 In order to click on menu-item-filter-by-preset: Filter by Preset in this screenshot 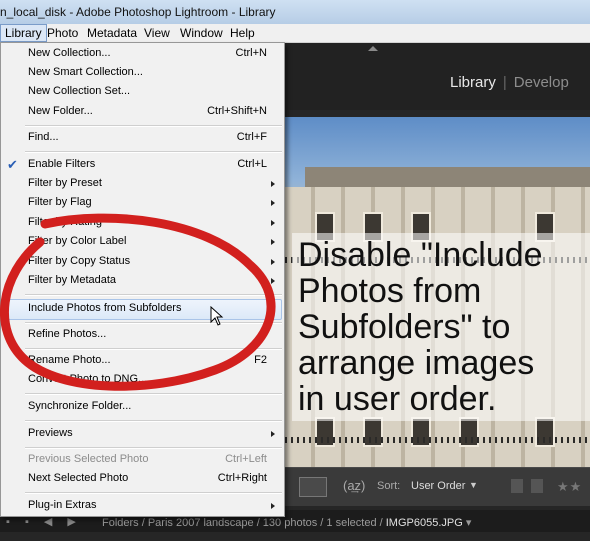, I will do `click(142, 184)`.